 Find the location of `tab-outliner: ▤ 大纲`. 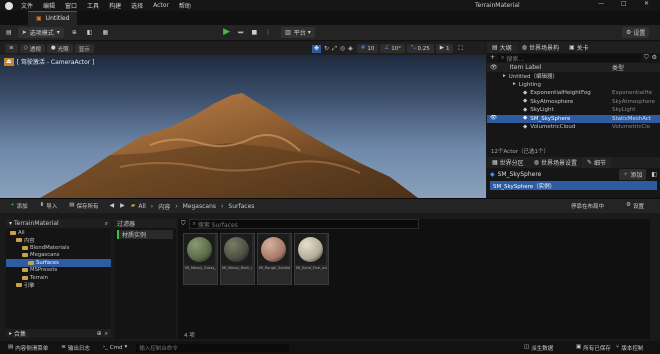

tab-outliner: ▤ 大纲 is located at coordinates (502, 47).